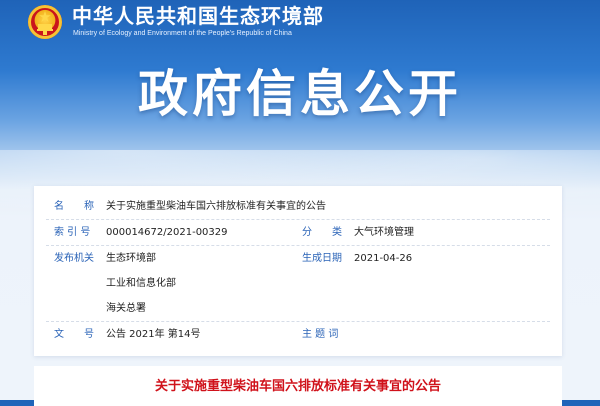  What do you see at coordinates (216, 206) in the screenshot?
I see `name-value: 关于实施重型柴油车国六排放标准有关事宜的公告` at bounding box center [216, 206].